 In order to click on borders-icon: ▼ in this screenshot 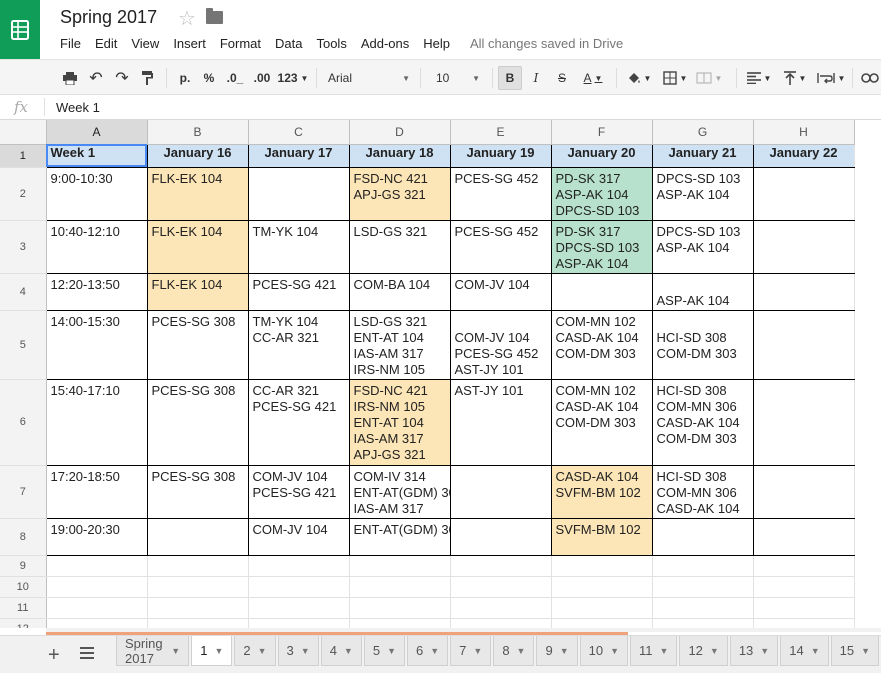, I will do `click(675, 78)`.